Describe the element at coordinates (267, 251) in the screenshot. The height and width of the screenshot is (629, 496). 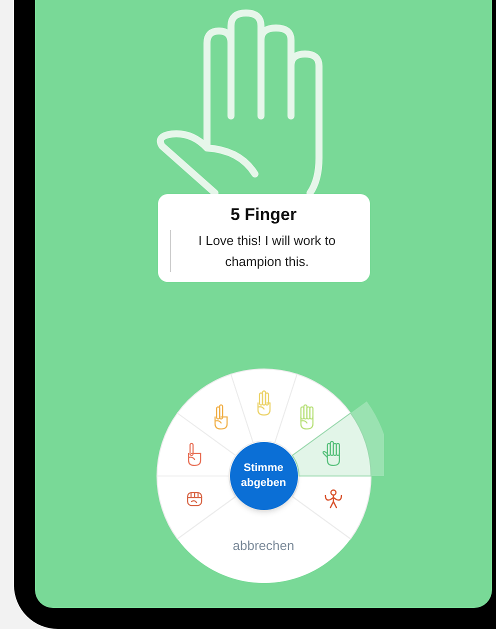
I see `result-description: I Love this! I will work to champion this.` at that location.